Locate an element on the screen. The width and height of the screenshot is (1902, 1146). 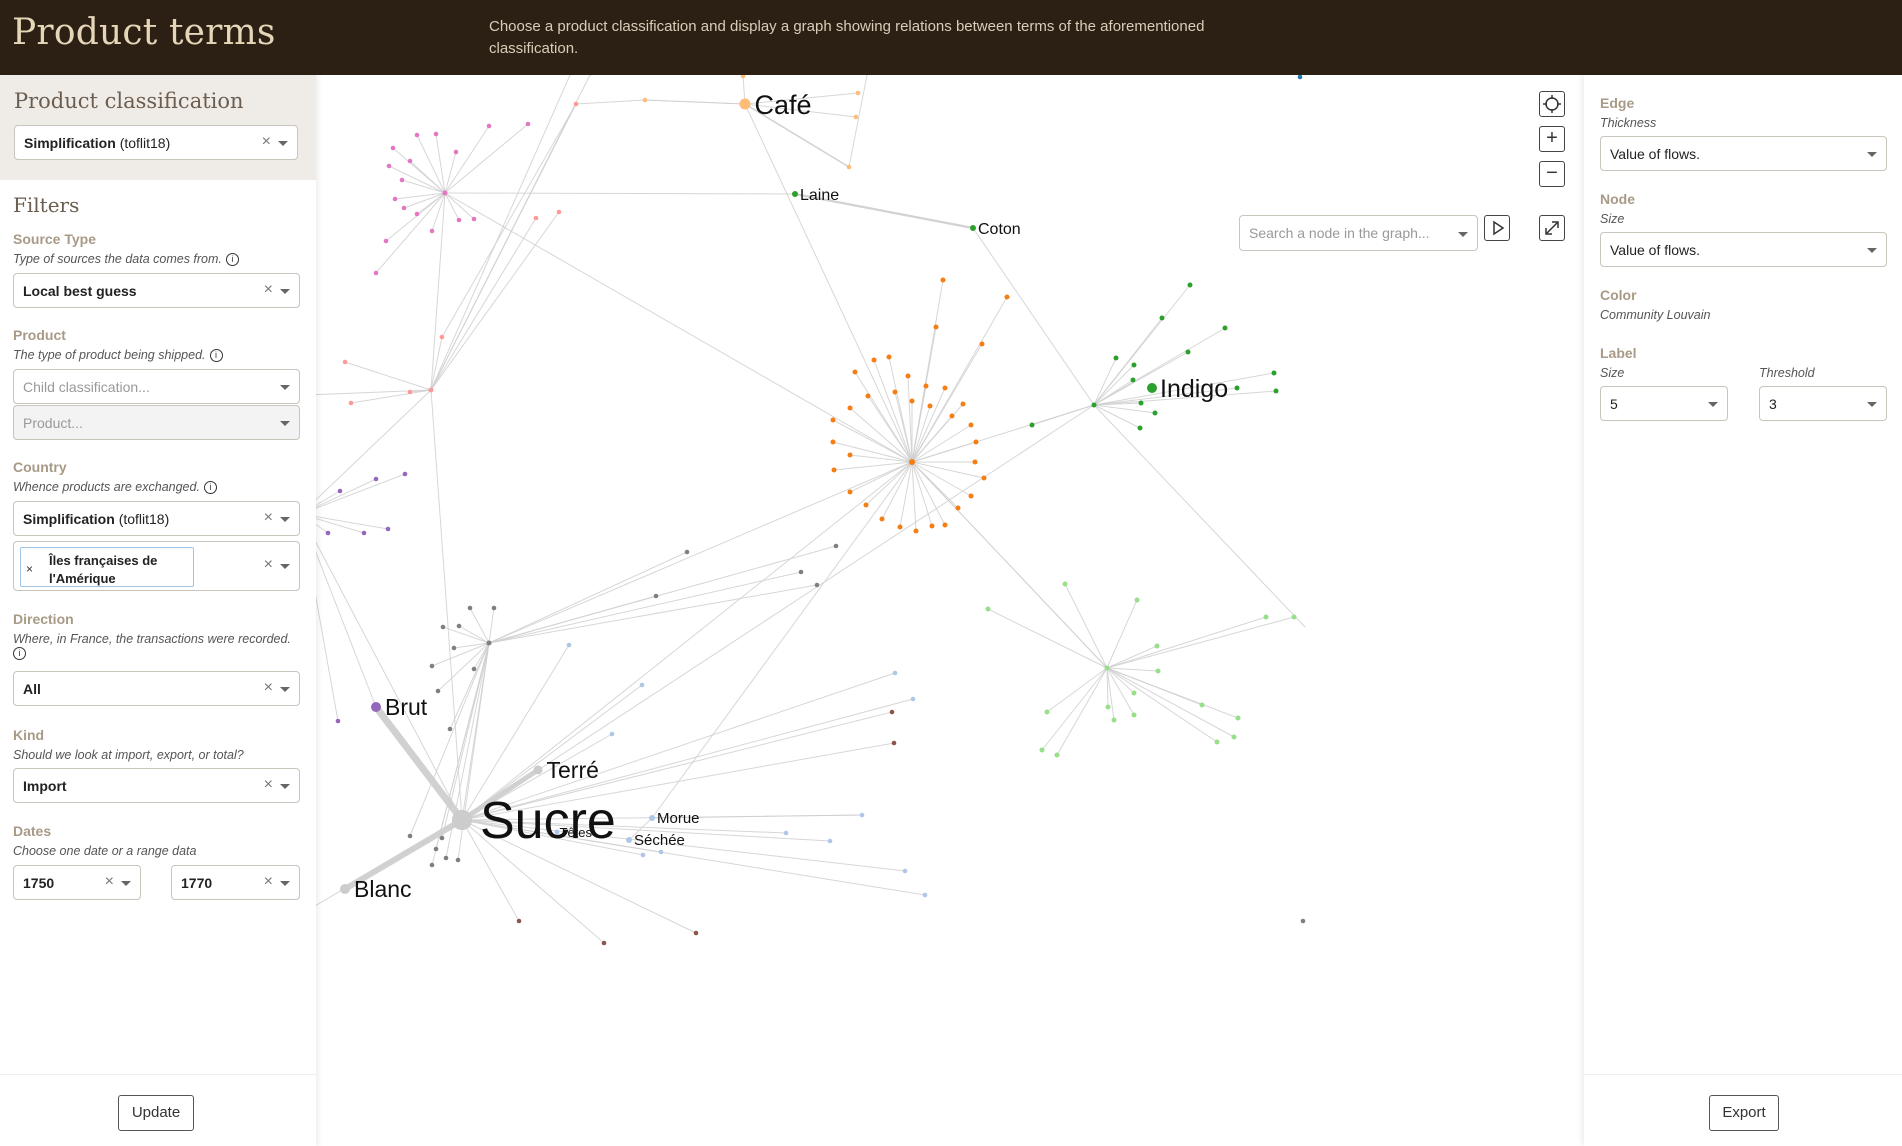
date-to-select: 1770 × is located at coordinates (235, 882).